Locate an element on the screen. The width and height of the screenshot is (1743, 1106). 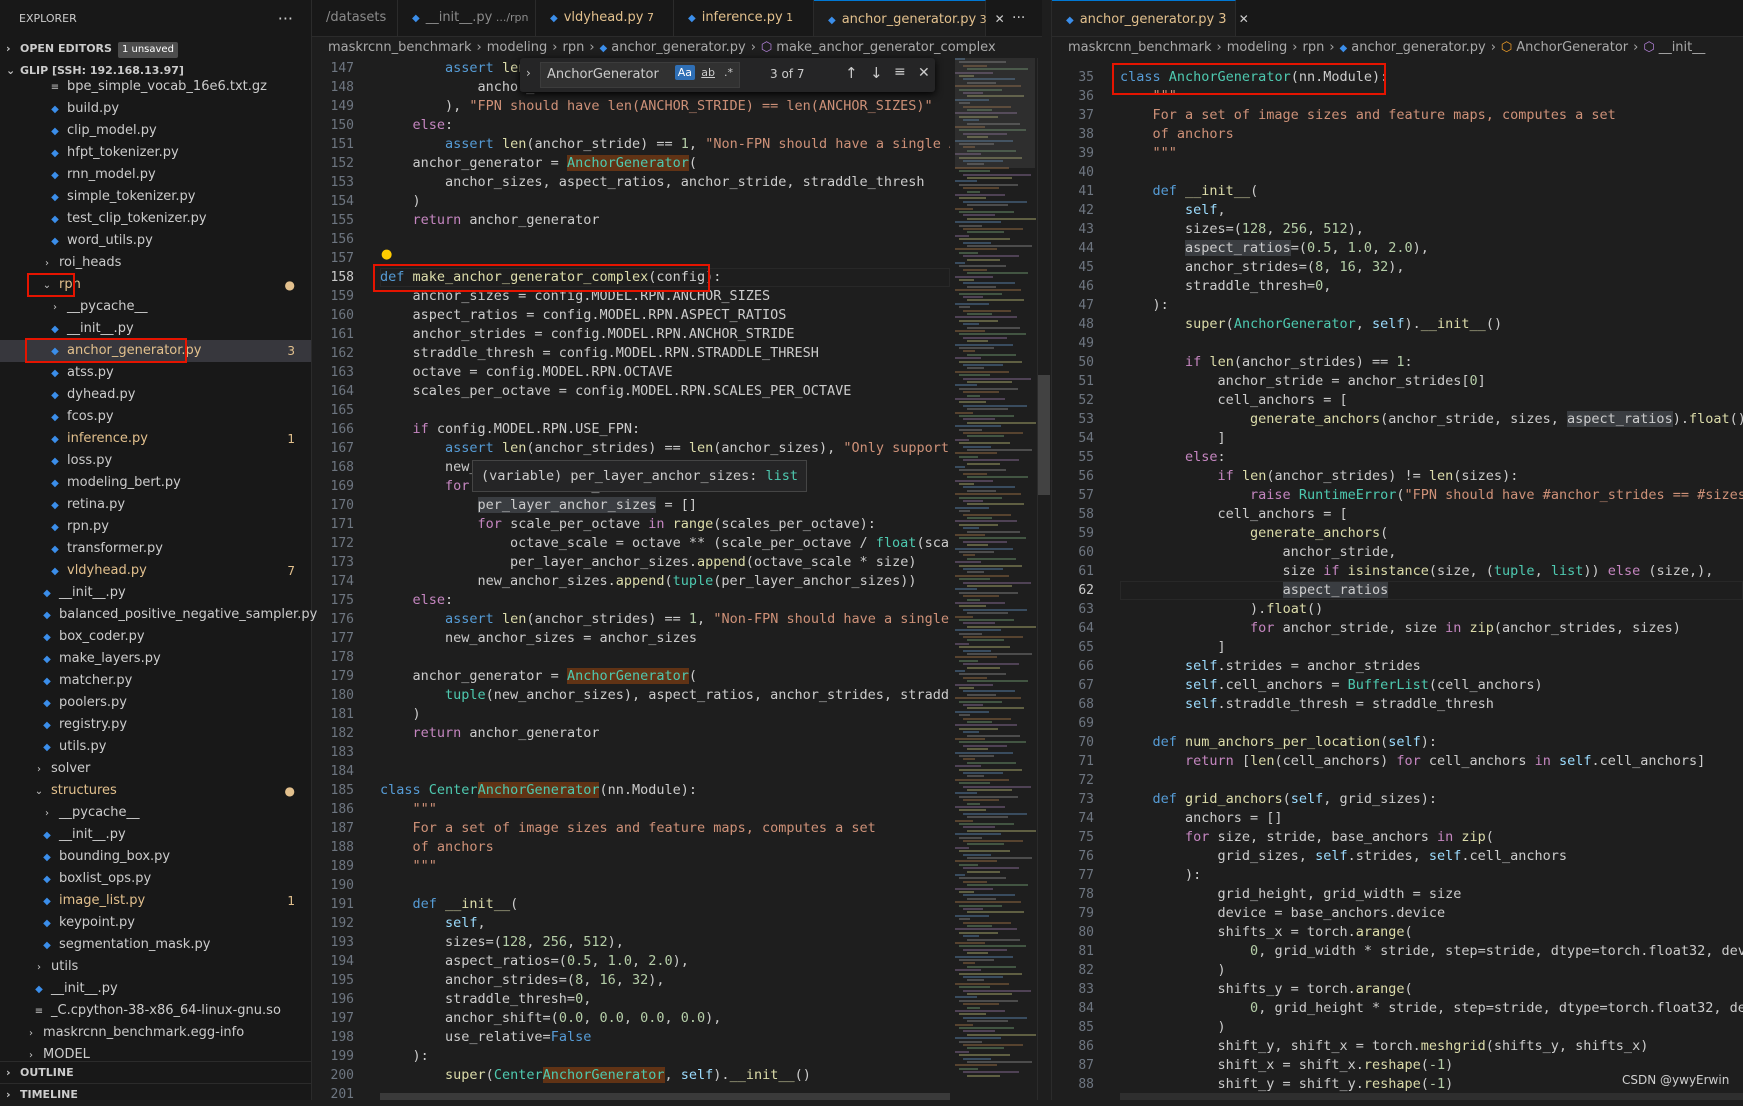
code-line: per_layer_anchor_sizes = [] is located at coordinates (665, 505).